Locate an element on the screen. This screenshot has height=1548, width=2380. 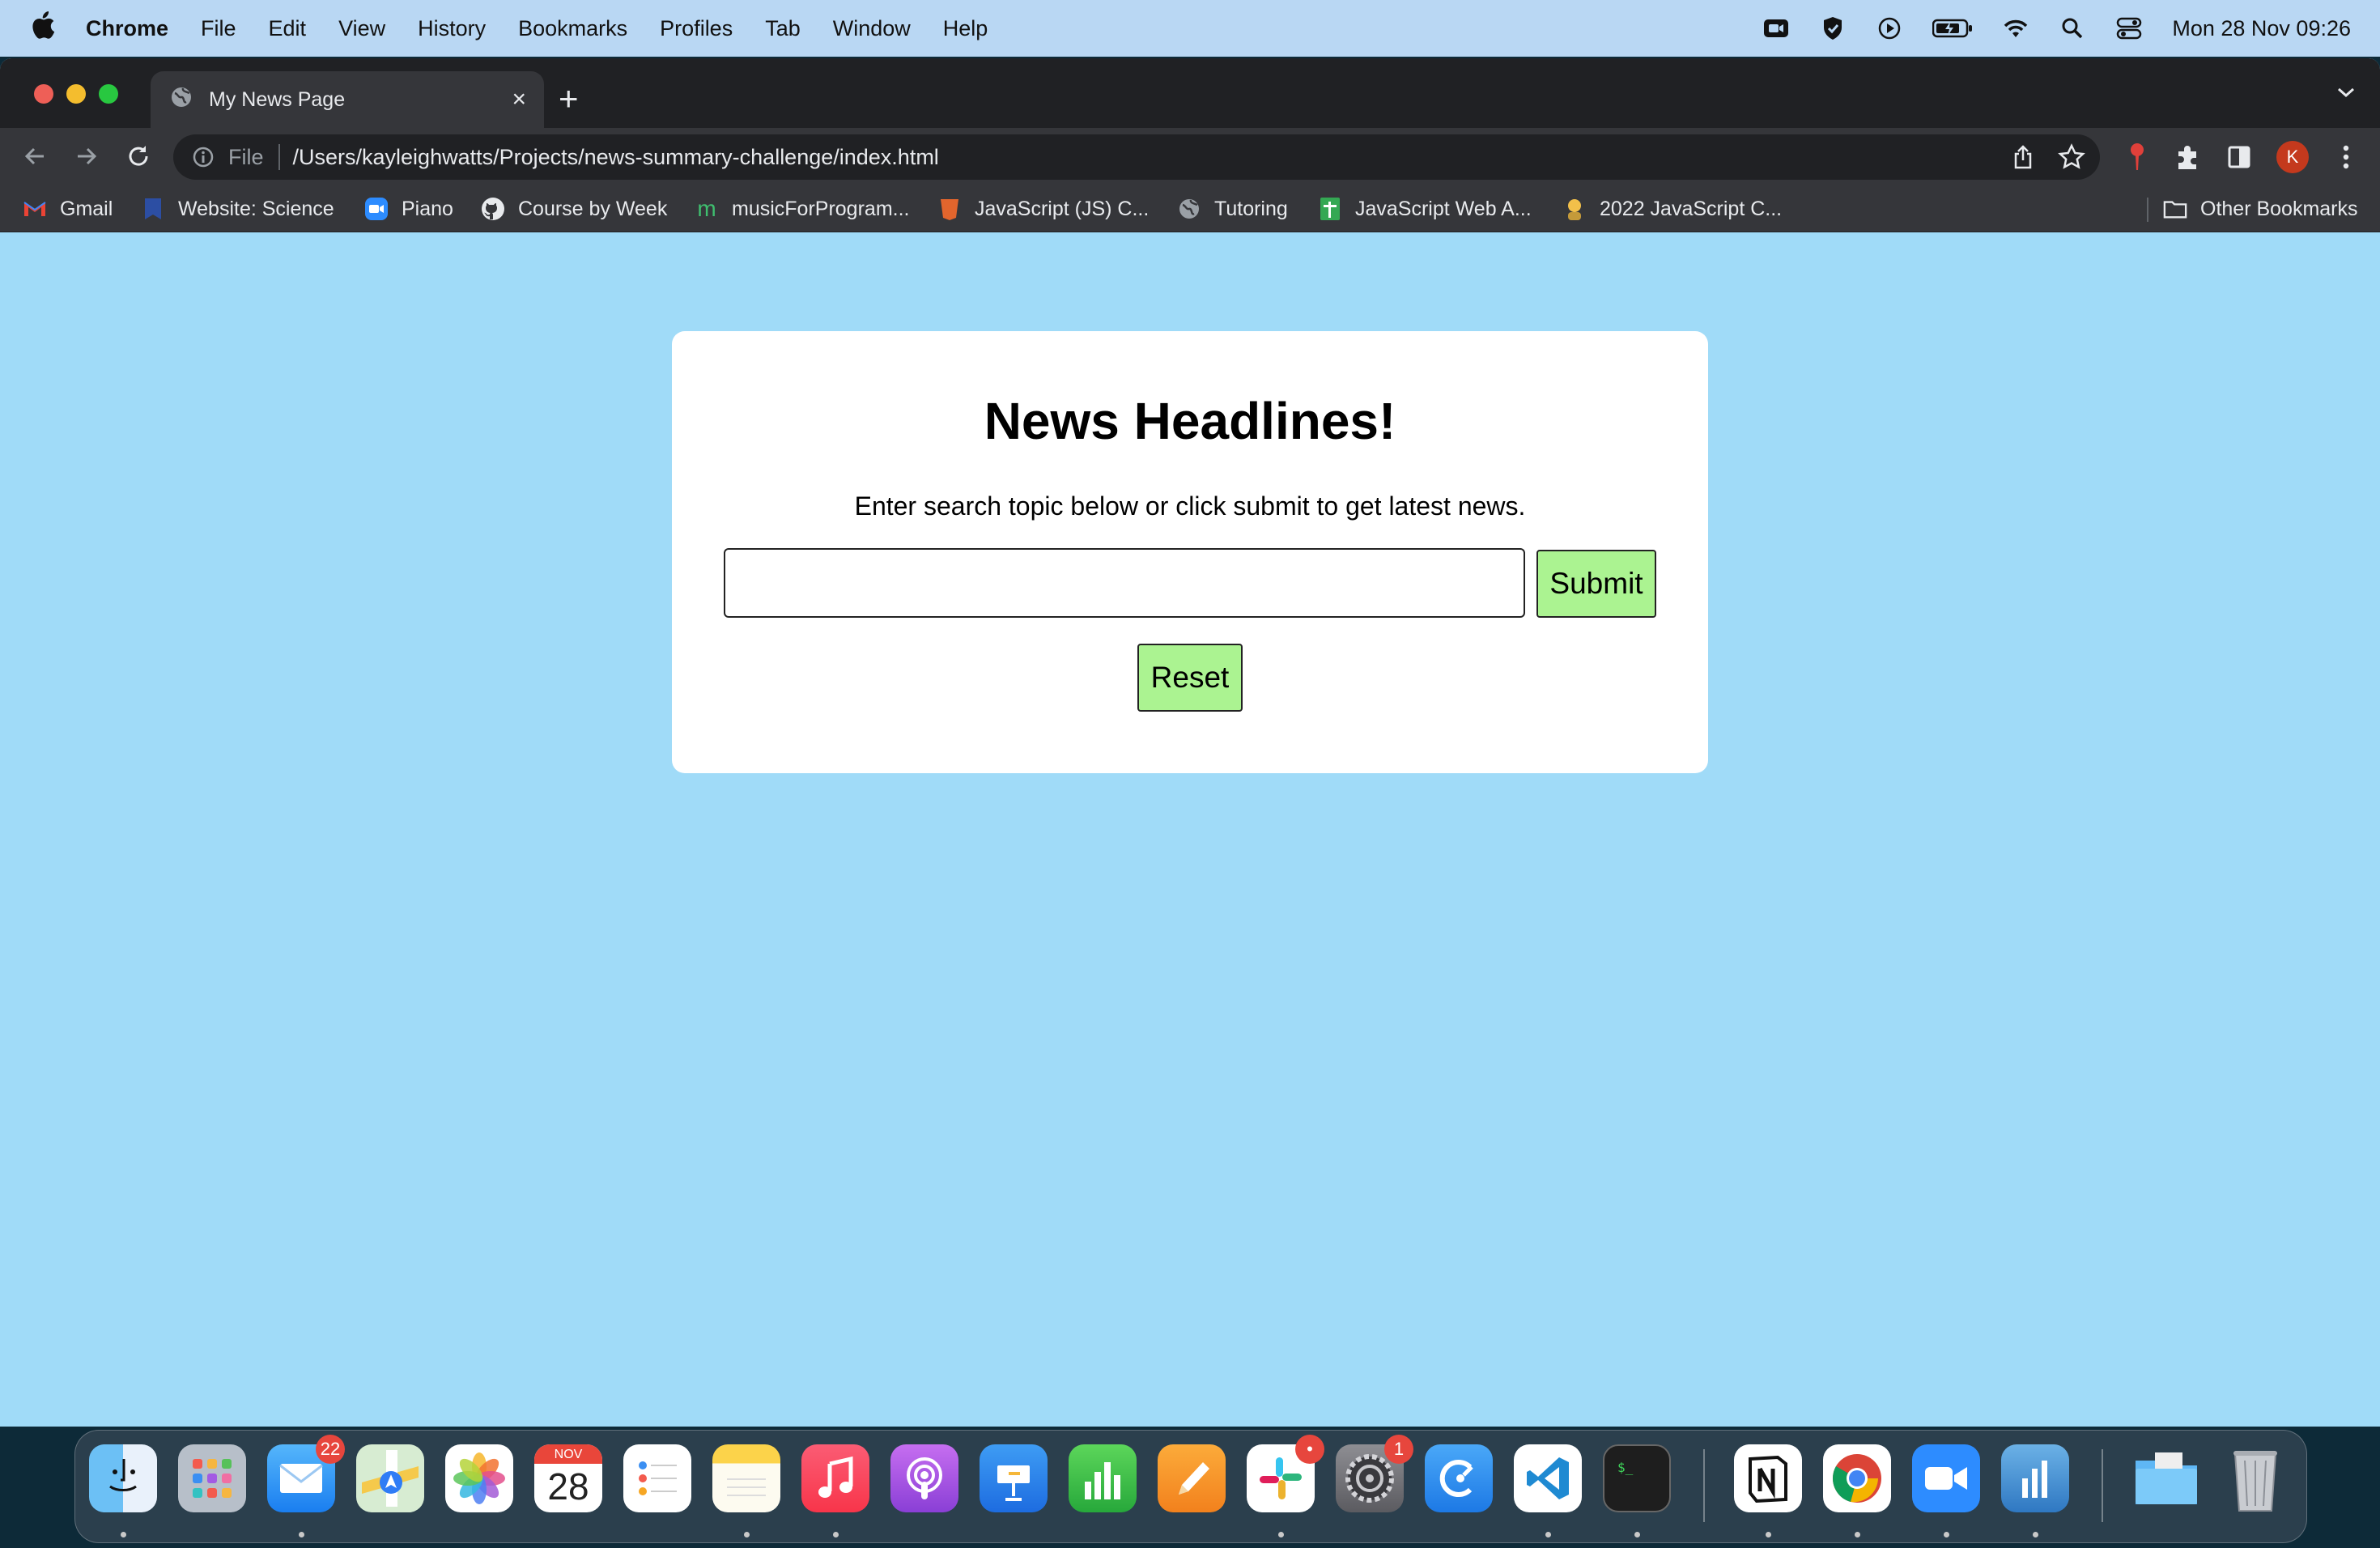
zoom-status-icon is located at coordinates (1776, 28).